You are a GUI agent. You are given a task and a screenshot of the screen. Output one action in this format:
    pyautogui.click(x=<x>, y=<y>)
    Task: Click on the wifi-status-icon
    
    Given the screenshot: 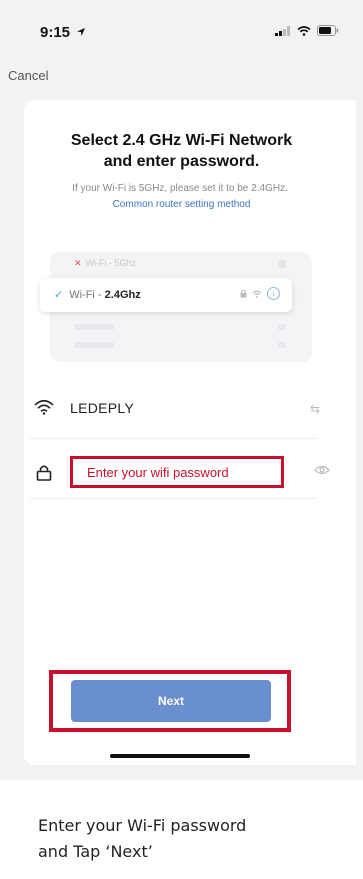 What is the action you would take?
    pyautogui.click(x=304, y=30)
    